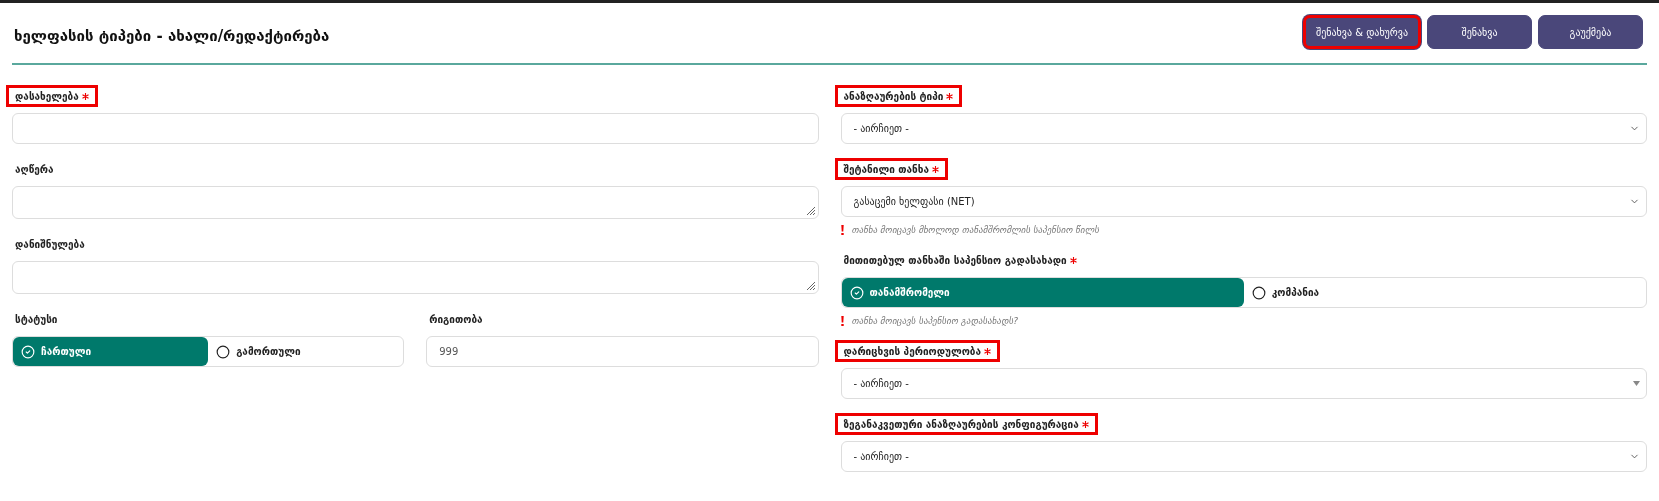  I want to click on field-label: აღწერა, so click(34, 169).